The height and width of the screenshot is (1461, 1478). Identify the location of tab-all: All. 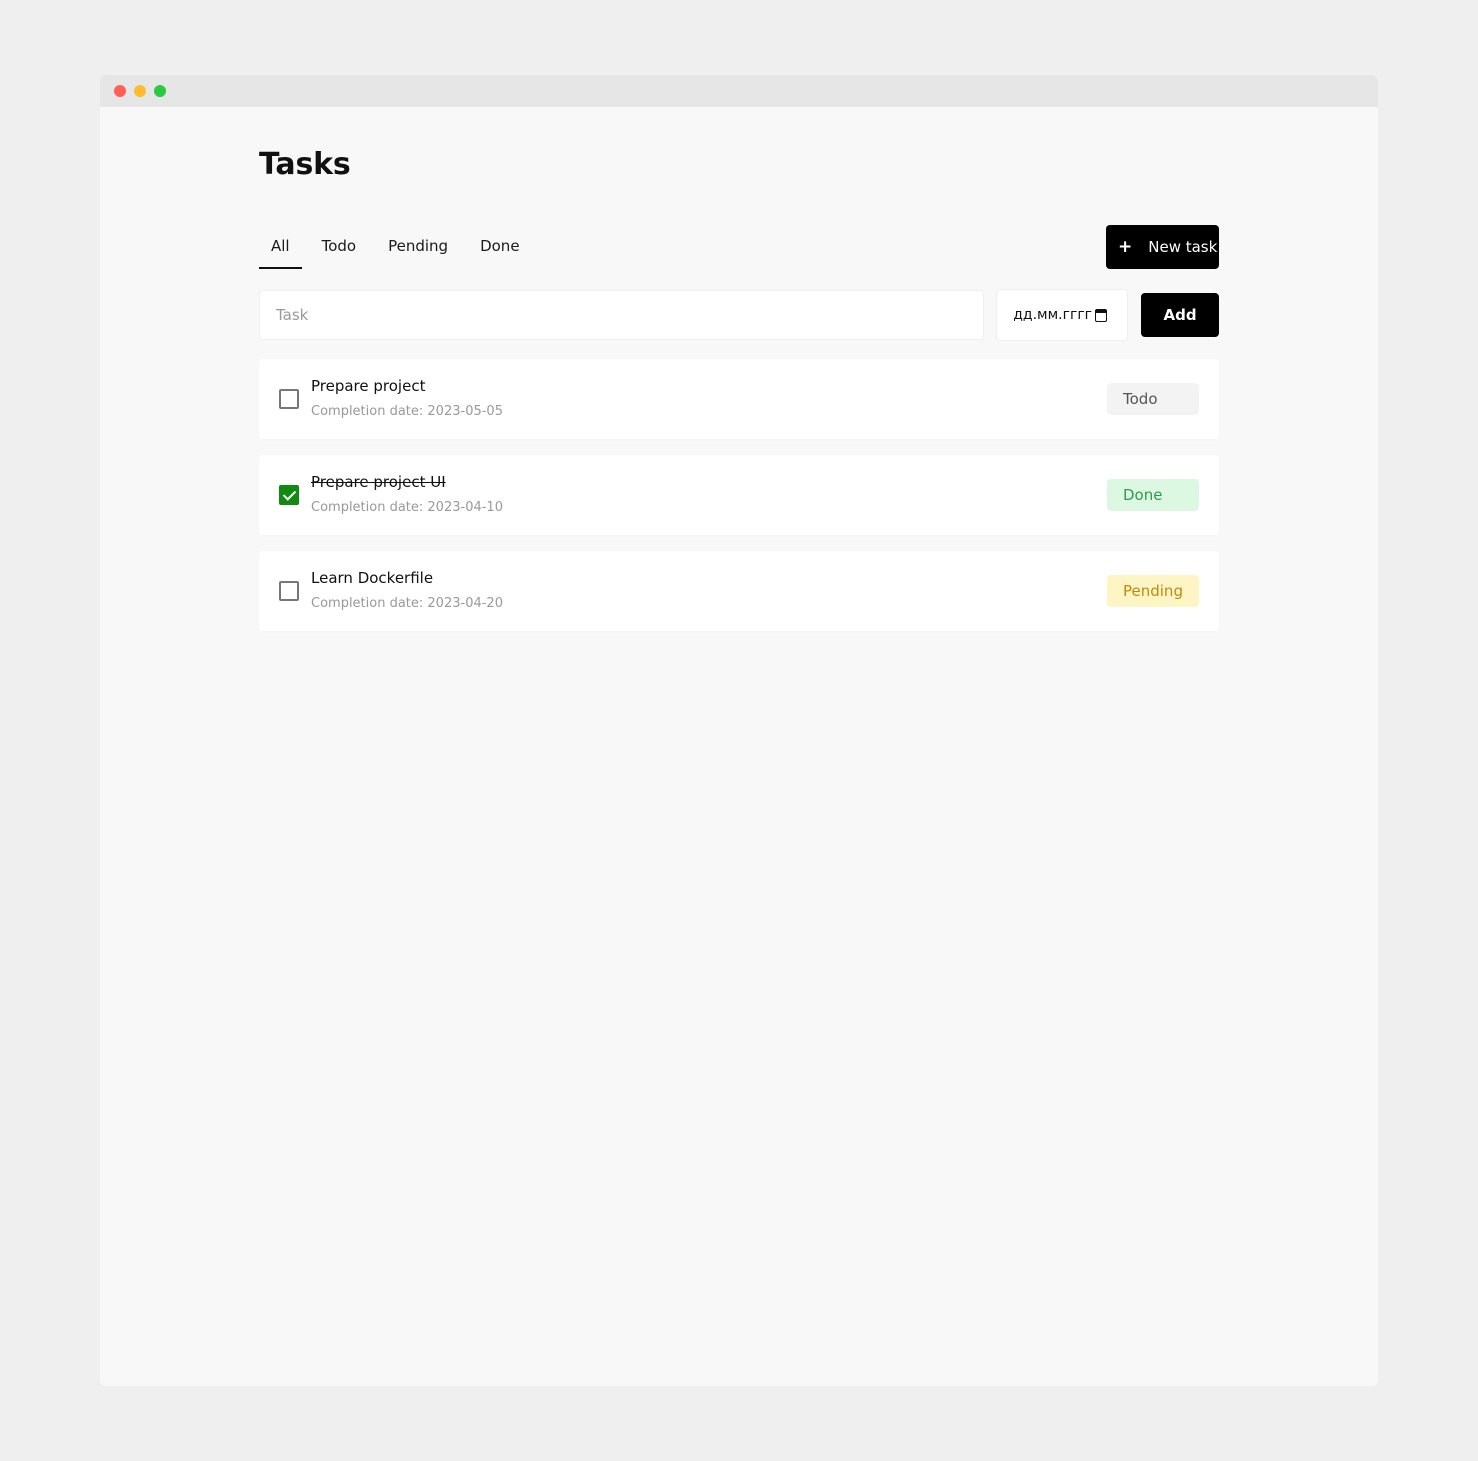
(280, 247).